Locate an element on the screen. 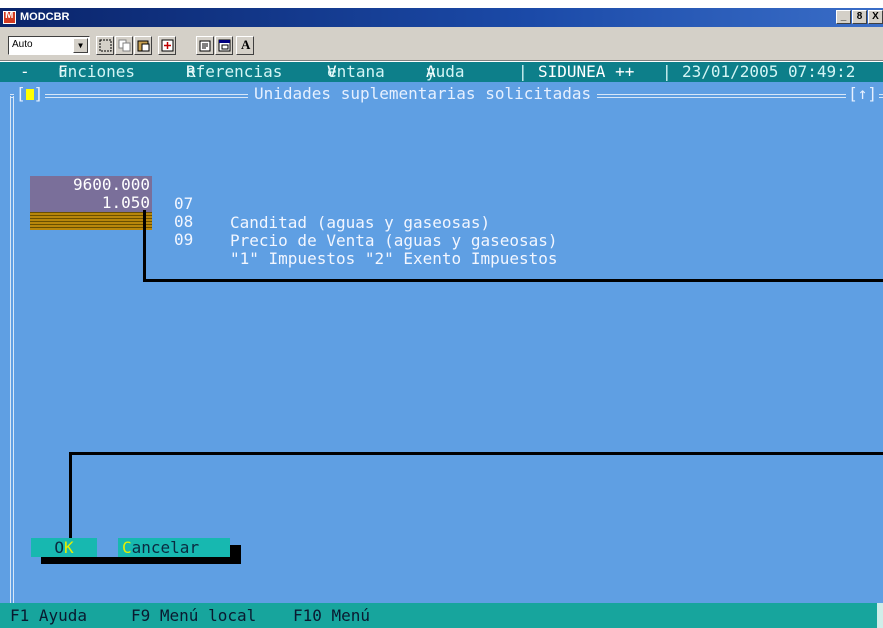 The image size is (883, 628). status-bar: F1 Ayuda F9 Menú local F10 Menú is located at coordinates (441, 615).